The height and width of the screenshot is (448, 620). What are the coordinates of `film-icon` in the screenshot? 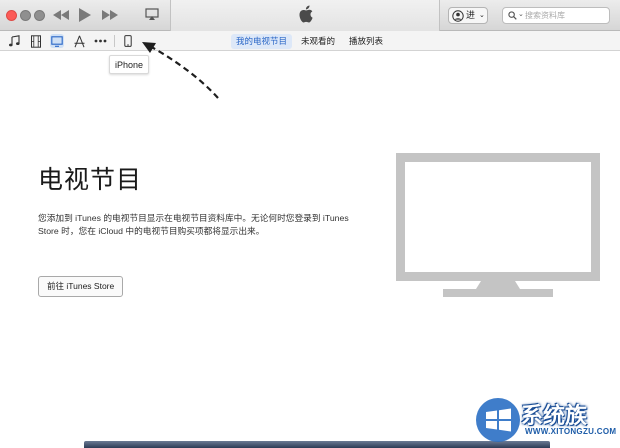 It's located at (36, 41).